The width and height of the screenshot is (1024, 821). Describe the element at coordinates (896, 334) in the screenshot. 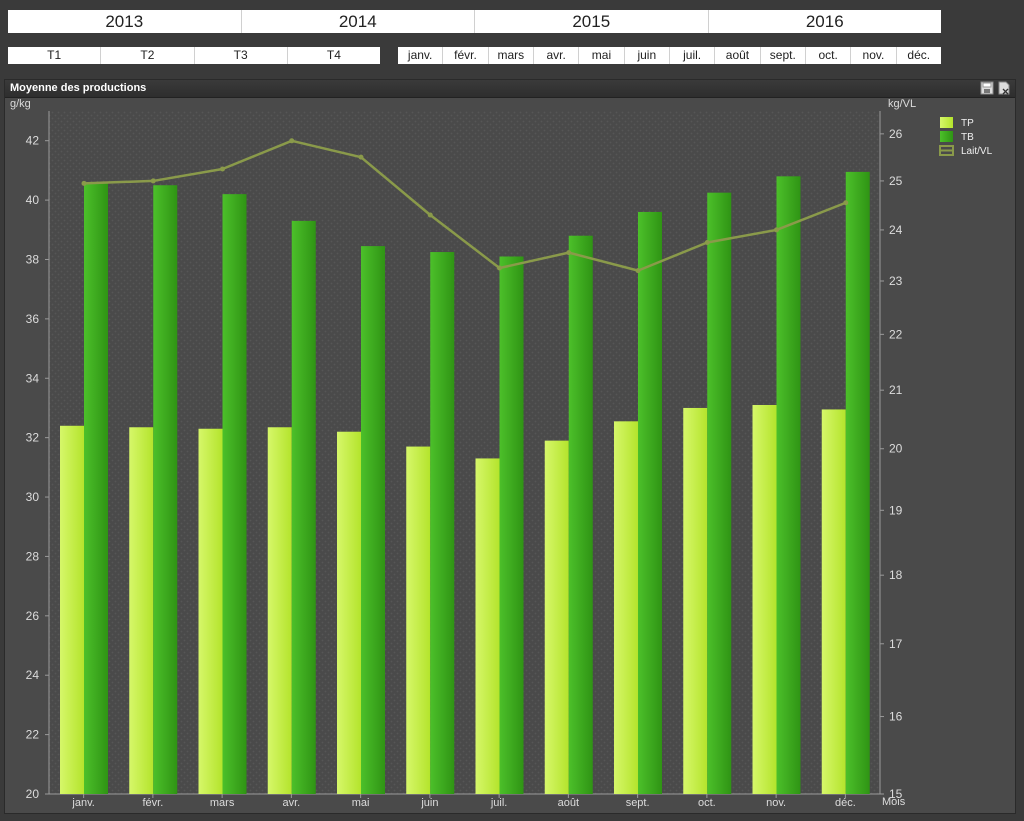

I see `y-tick-right-label: 22` at that location.